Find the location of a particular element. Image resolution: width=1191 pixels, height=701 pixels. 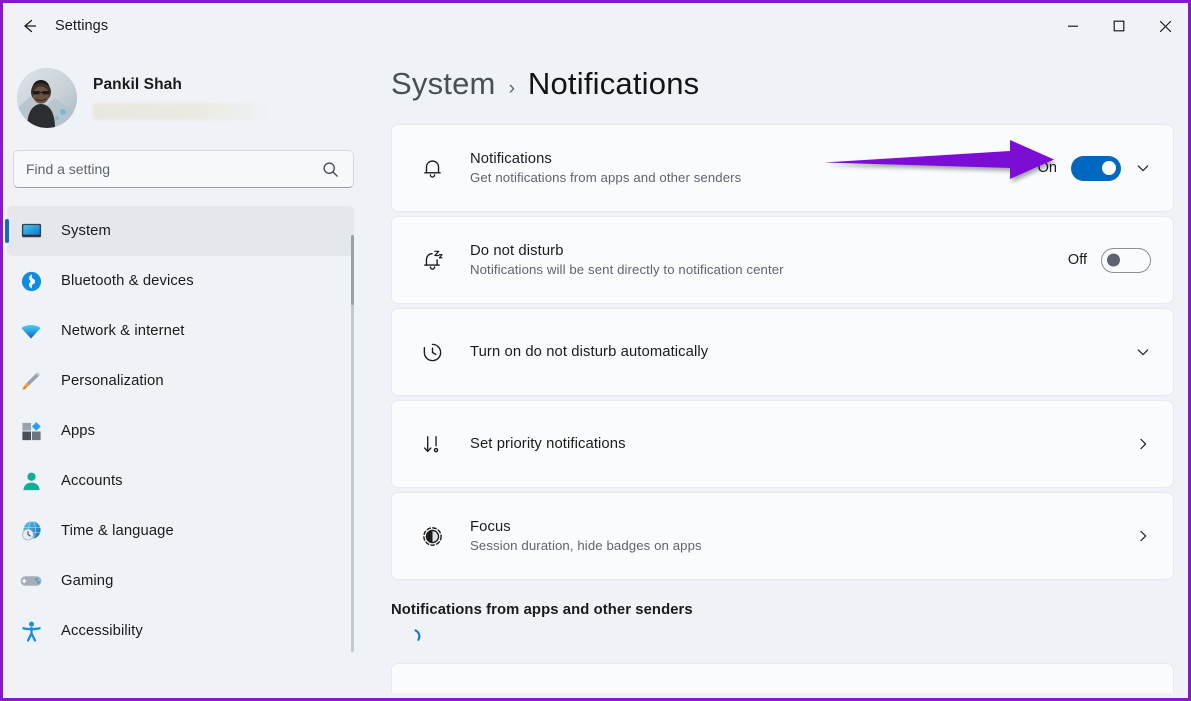

toggle-state-label: On is located at coordinates (1047, 168).